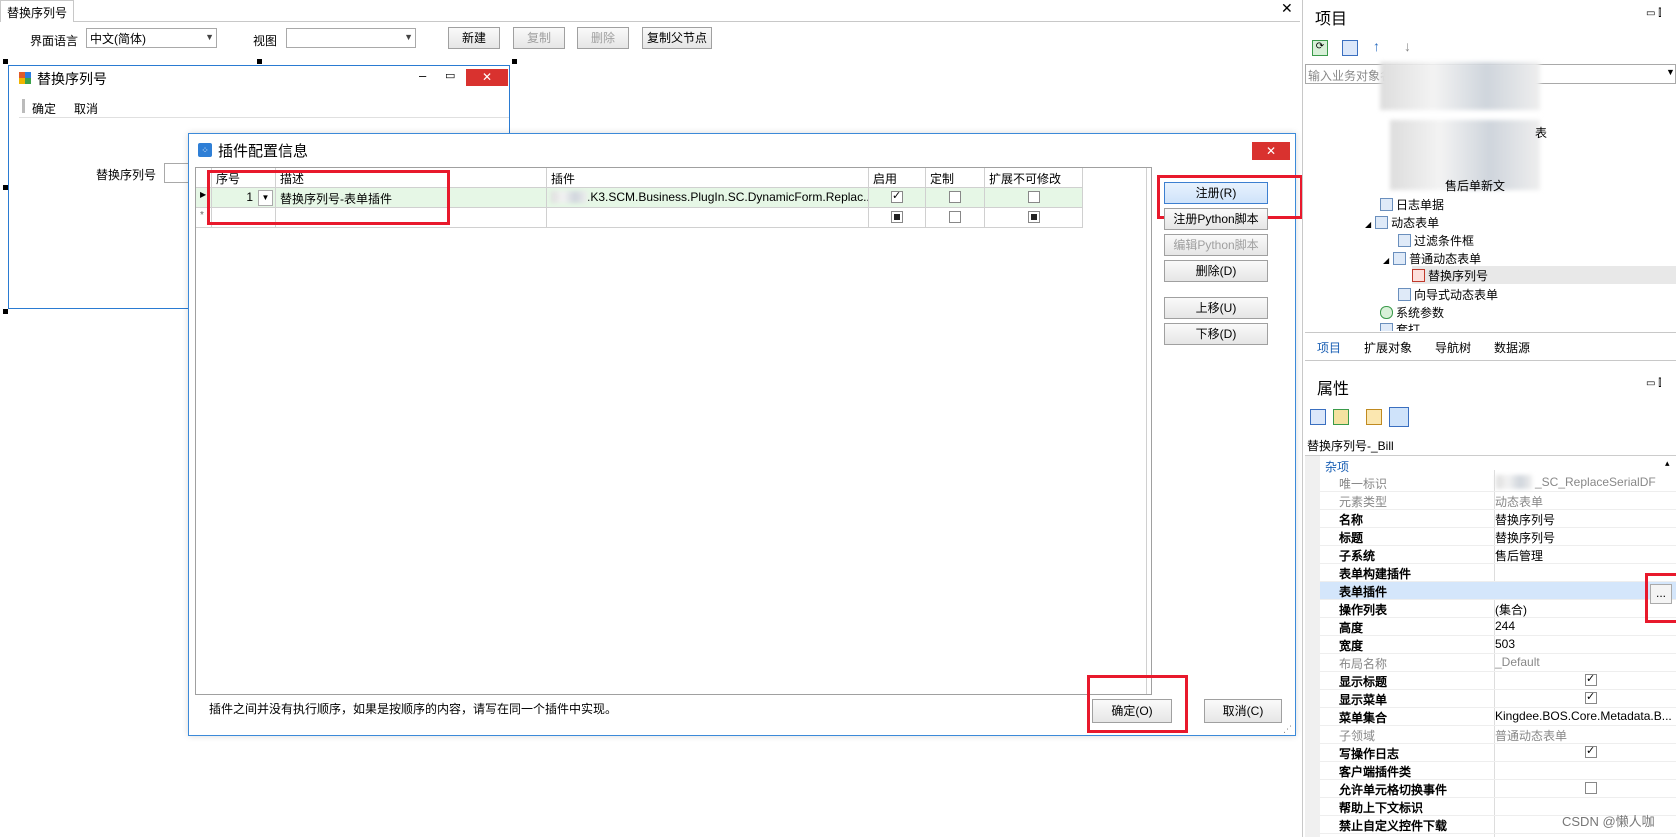 This screenshot has height=837, width=1676. Describe the element at coordinates (450, 75) in the screenshot. I see `maximize-icon: ▭` at that location.